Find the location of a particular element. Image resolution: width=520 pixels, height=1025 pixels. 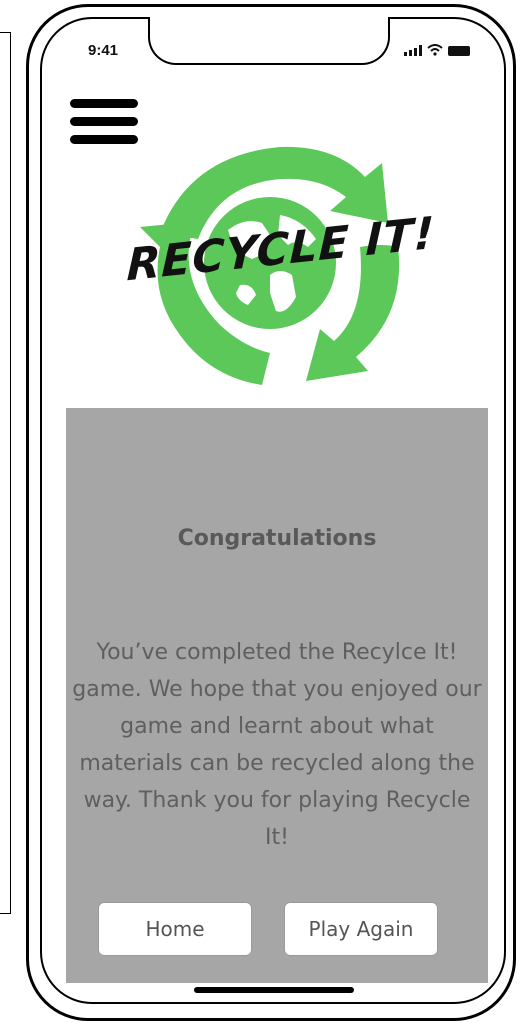

wifi-icon is located at coordinates (435, 50).